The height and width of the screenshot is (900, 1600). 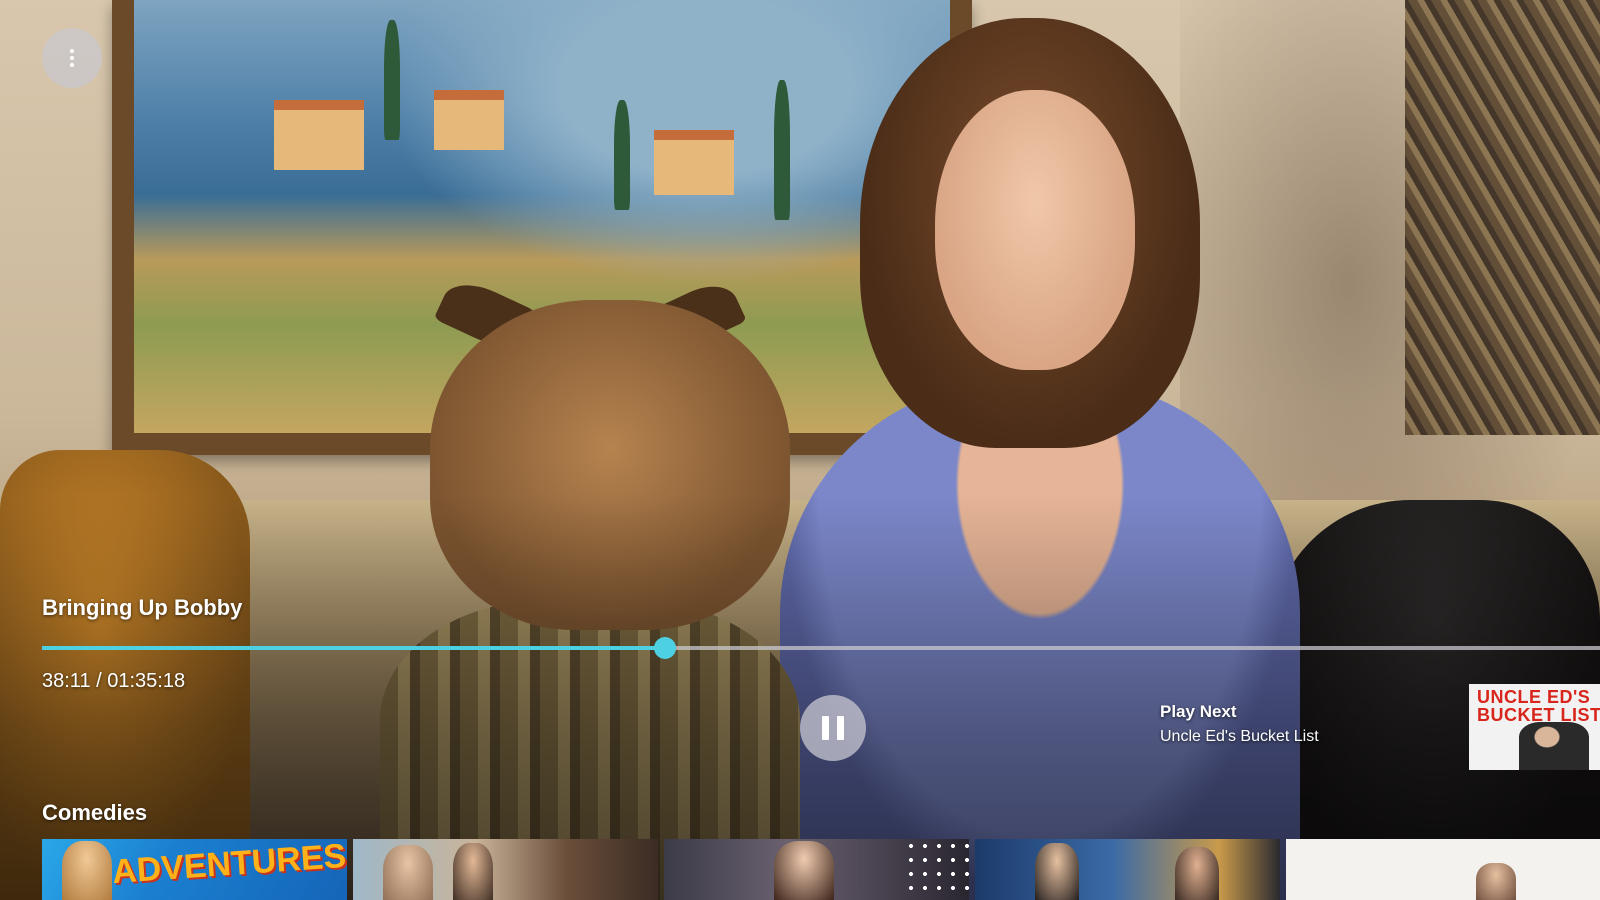 I want to click on comedies-row: ADVENTURES, so click(x=821, y=869).